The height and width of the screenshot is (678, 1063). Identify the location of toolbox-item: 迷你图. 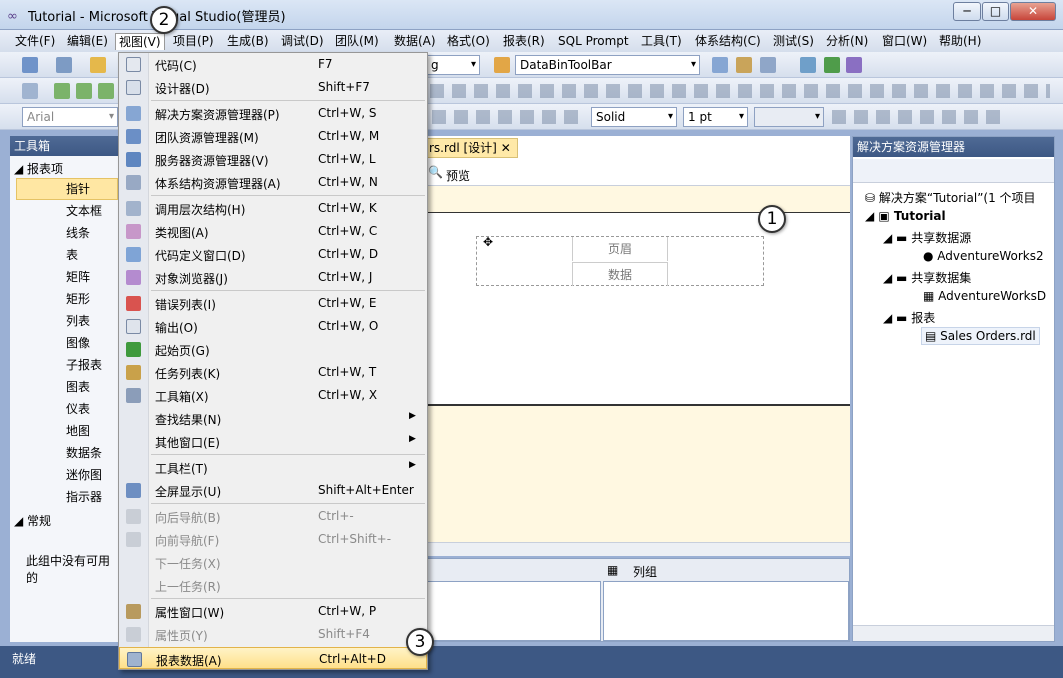
(84, 475).